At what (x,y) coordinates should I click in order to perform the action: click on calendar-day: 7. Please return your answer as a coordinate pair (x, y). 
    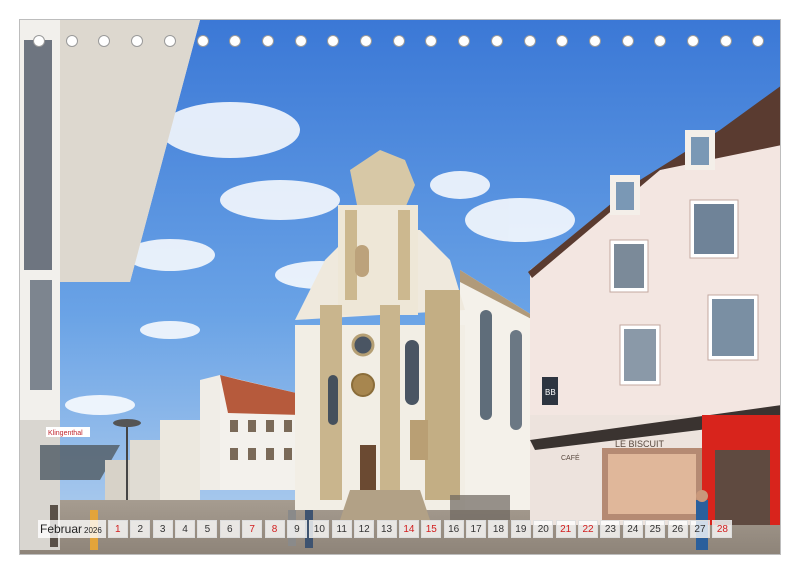
    Looking at the image, I should click on (252, 529).